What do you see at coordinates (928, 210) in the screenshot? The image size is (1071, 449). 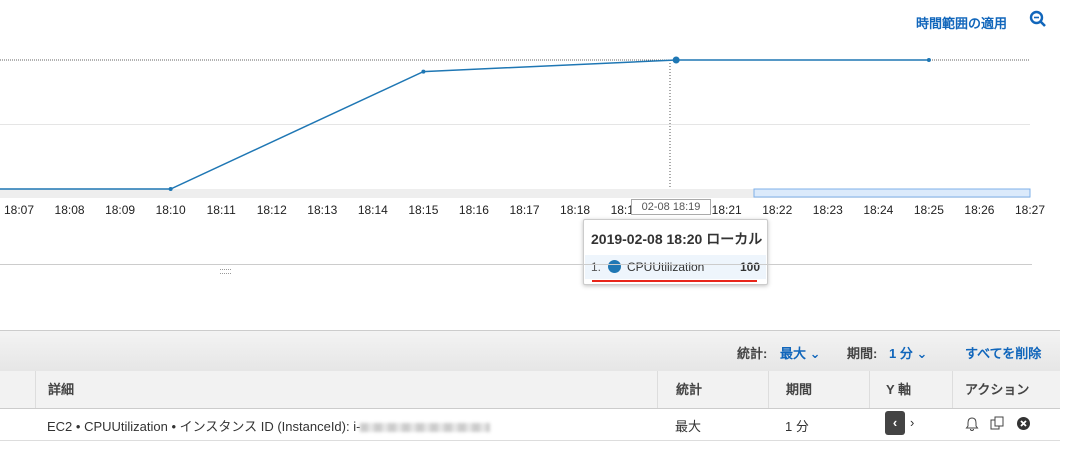 I see `x-tick-label: 18:25` at bounding box center [928, 210].